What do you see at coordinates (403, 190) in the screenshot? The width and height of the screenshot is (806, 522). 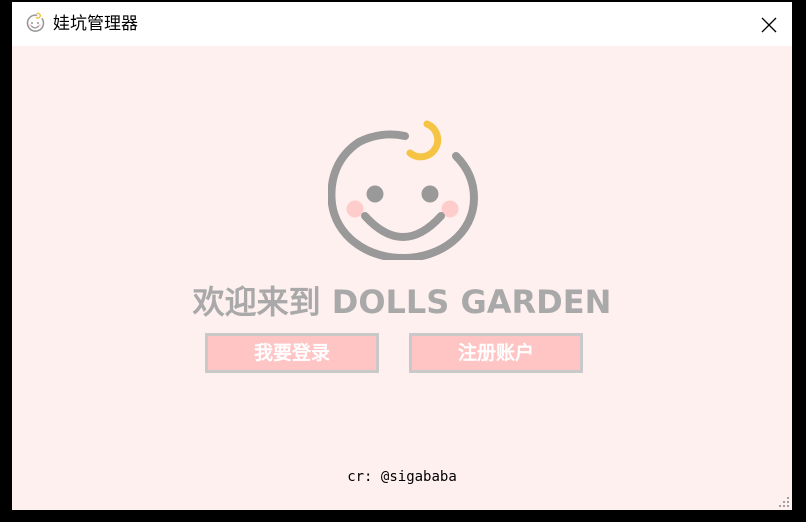 I see `baby-face-logo` at bounding box center [403, 190].